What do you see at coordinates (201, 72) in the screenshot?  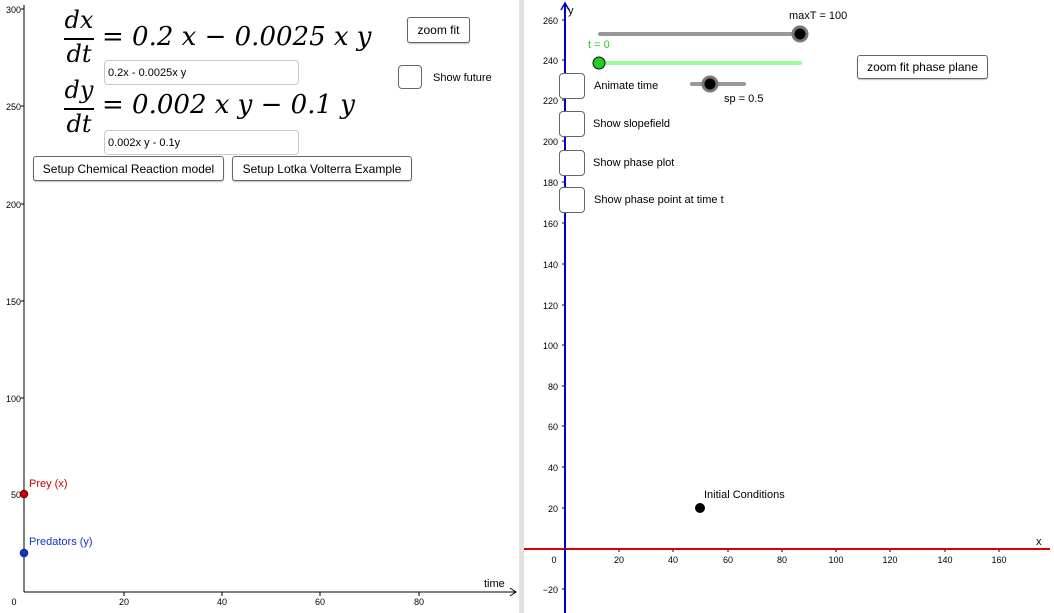 I see `dx-dt-input: 0.2x - 0.0025x y` at bounding box center [201, 72].